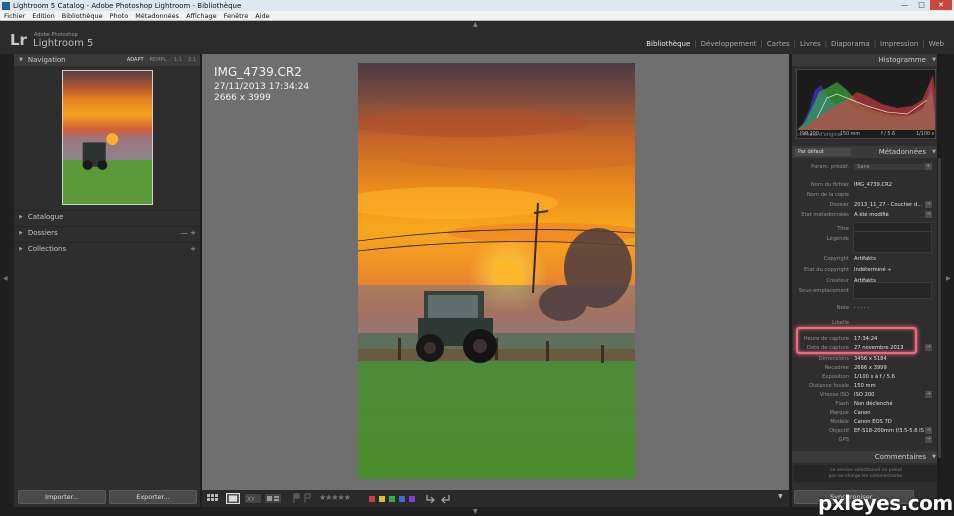  What do you see at coordinates (893, 166) in the screenshot?
I see `metadata-preset-select: Sans` at bounding box center [893, 166].